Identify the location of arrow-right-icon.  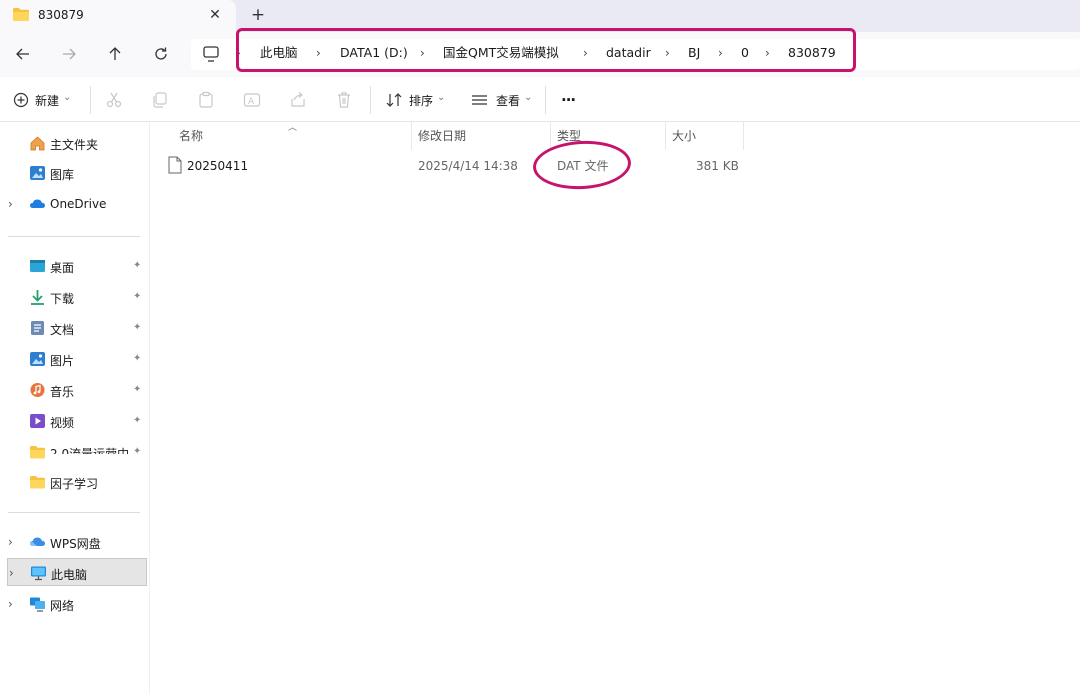
(69, 54).